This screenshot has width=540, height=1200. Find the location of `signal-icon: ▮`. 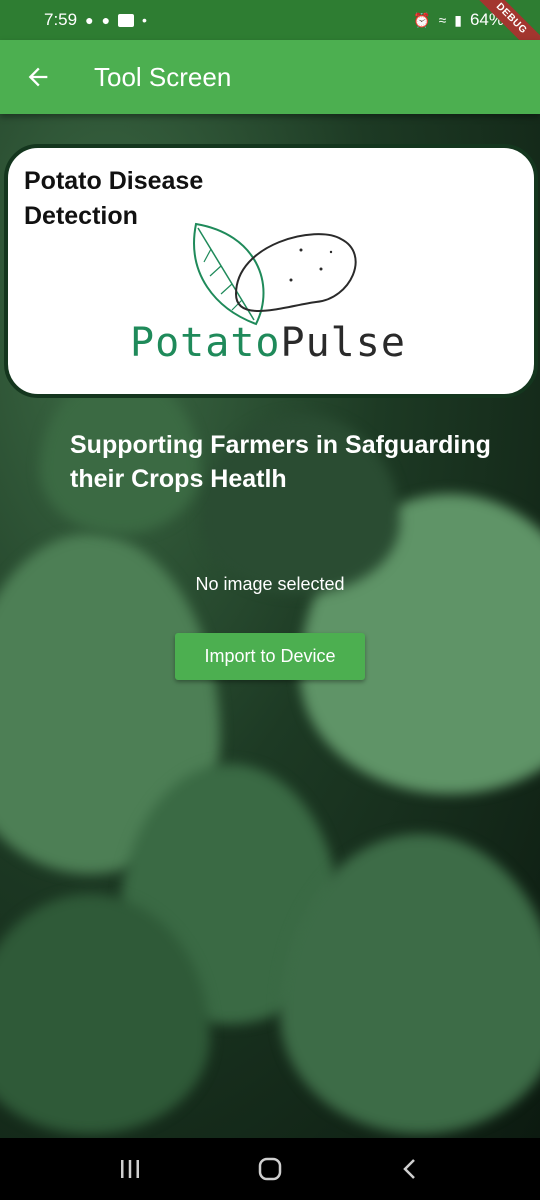

signal-icon: ▮ is located at coordinates (458, 20).